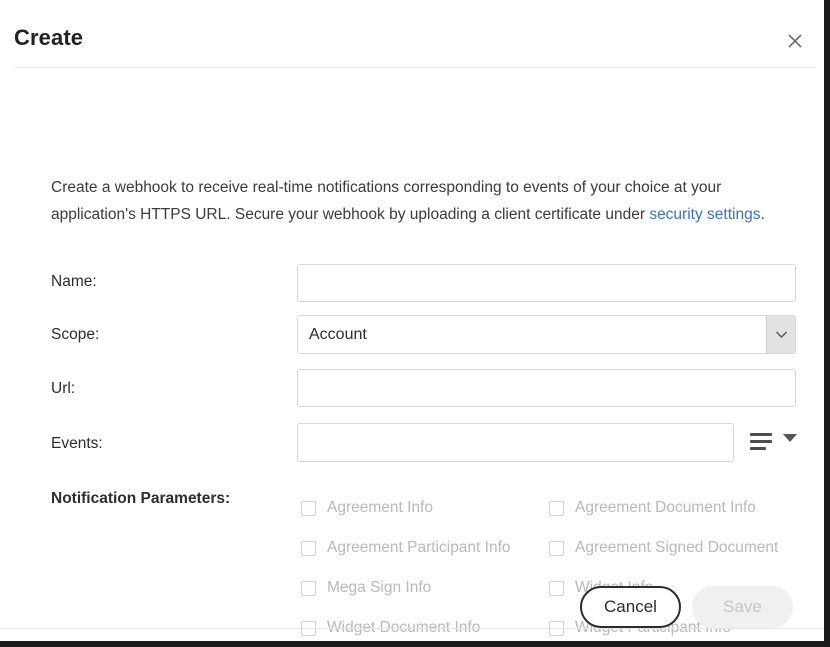  Describe the element at coordinates (338, 334) in the screenshot. I see `scope-selected-value: Account` at that location.